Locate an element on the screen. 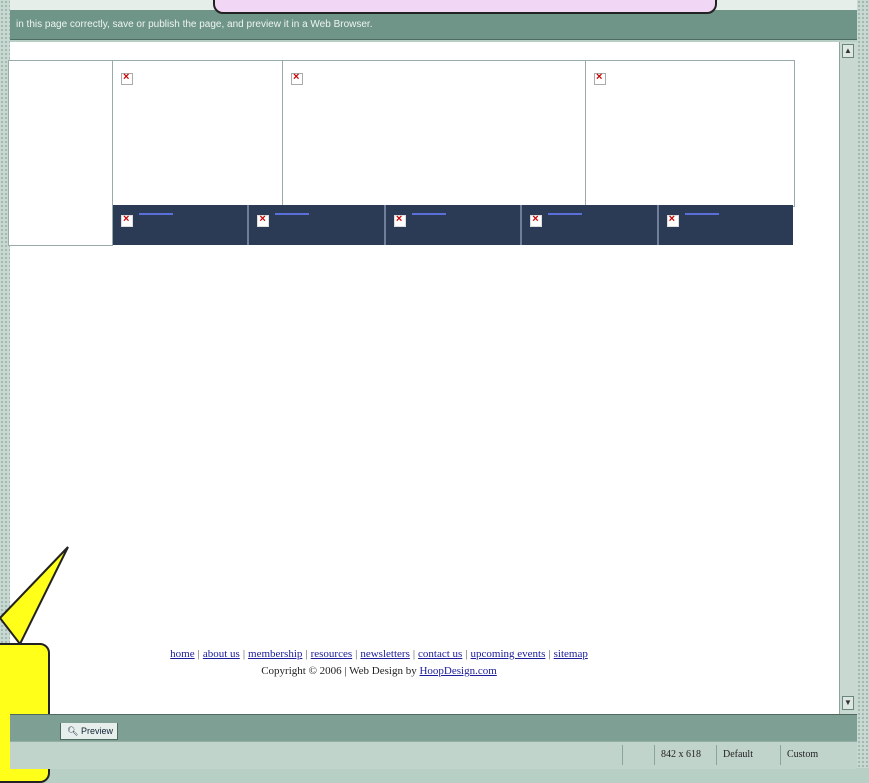 This screenshot has width=869, height=783. nav-row is located at coordinates (453, 225).